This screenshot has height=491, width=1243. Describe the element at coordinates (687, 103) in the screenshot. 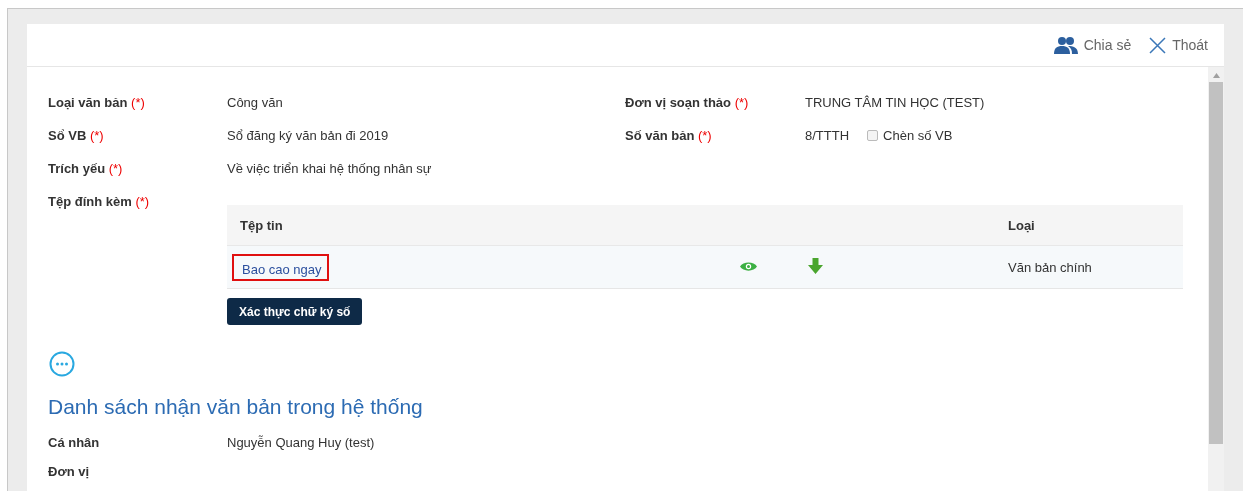

I see `field-label: Đơn vị soạn thảo (*)` at that location.